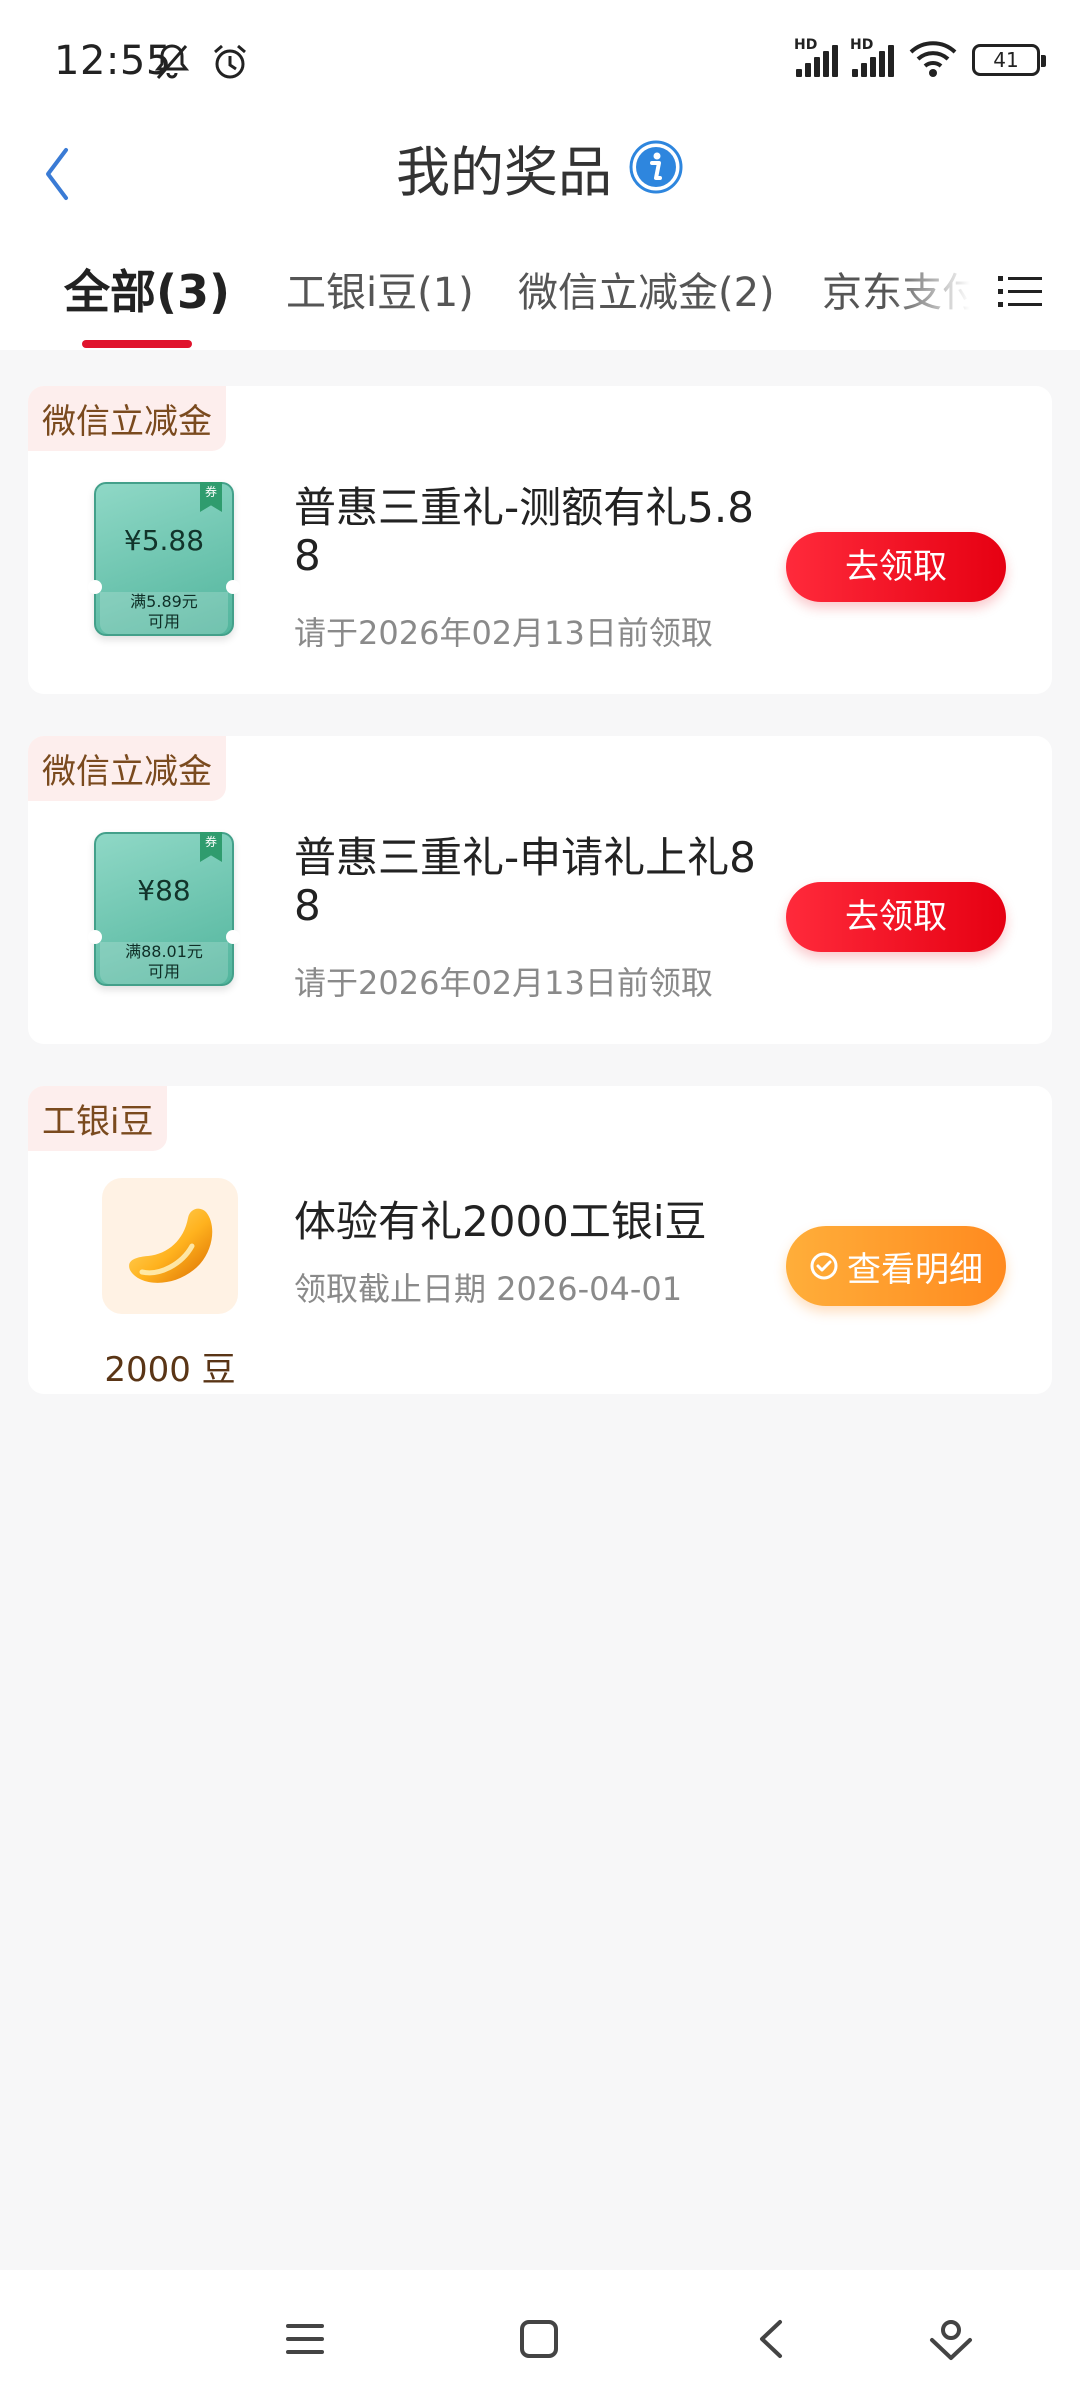  What do you see at coordinates (98, 1118) in the screenshot?
I see `prize-type-tag: 工银i豆` at bounding box center [98, 1118].